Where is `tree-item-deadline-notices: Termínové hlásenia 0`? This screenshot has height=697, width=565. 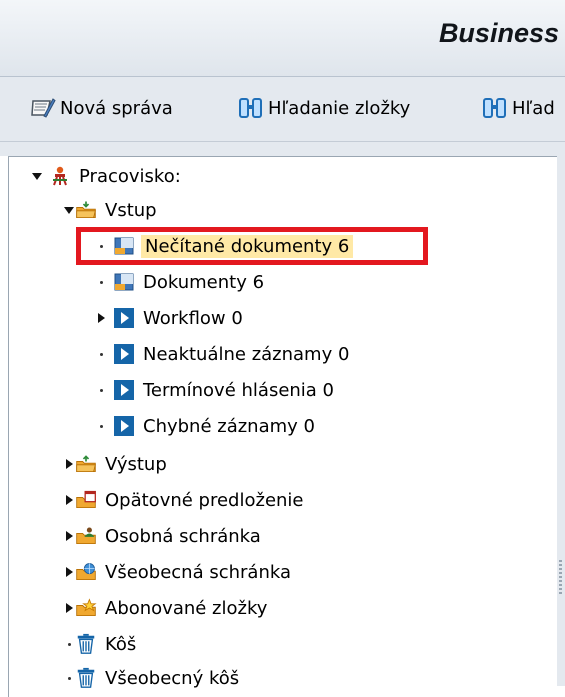
tree-item-deadline-notices: Termínové hlásenia 0 is located at coordinates (215, 390).